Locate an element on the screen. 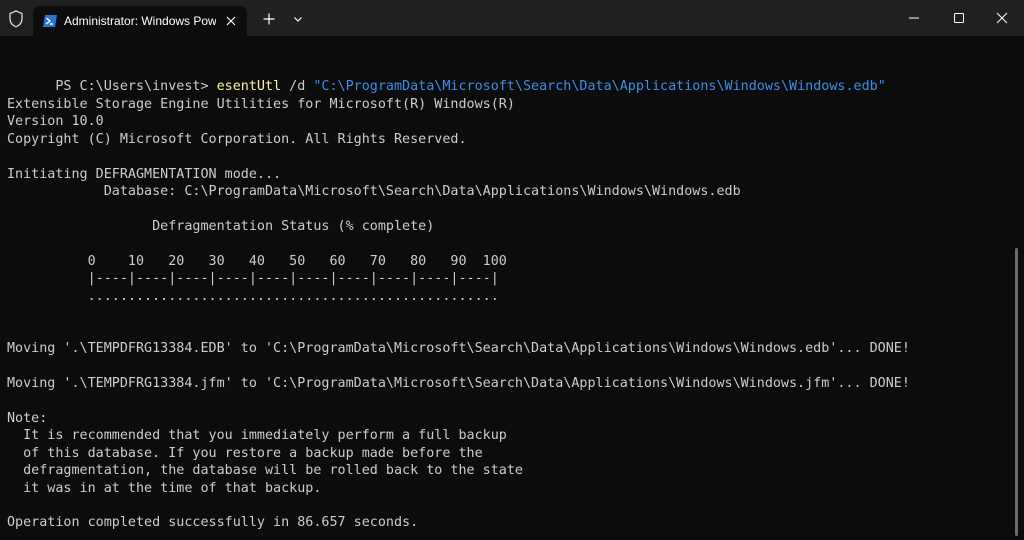 The height and width of the screenshot is (540, 1024). close-window-button is located at coordinates (1002, 18).